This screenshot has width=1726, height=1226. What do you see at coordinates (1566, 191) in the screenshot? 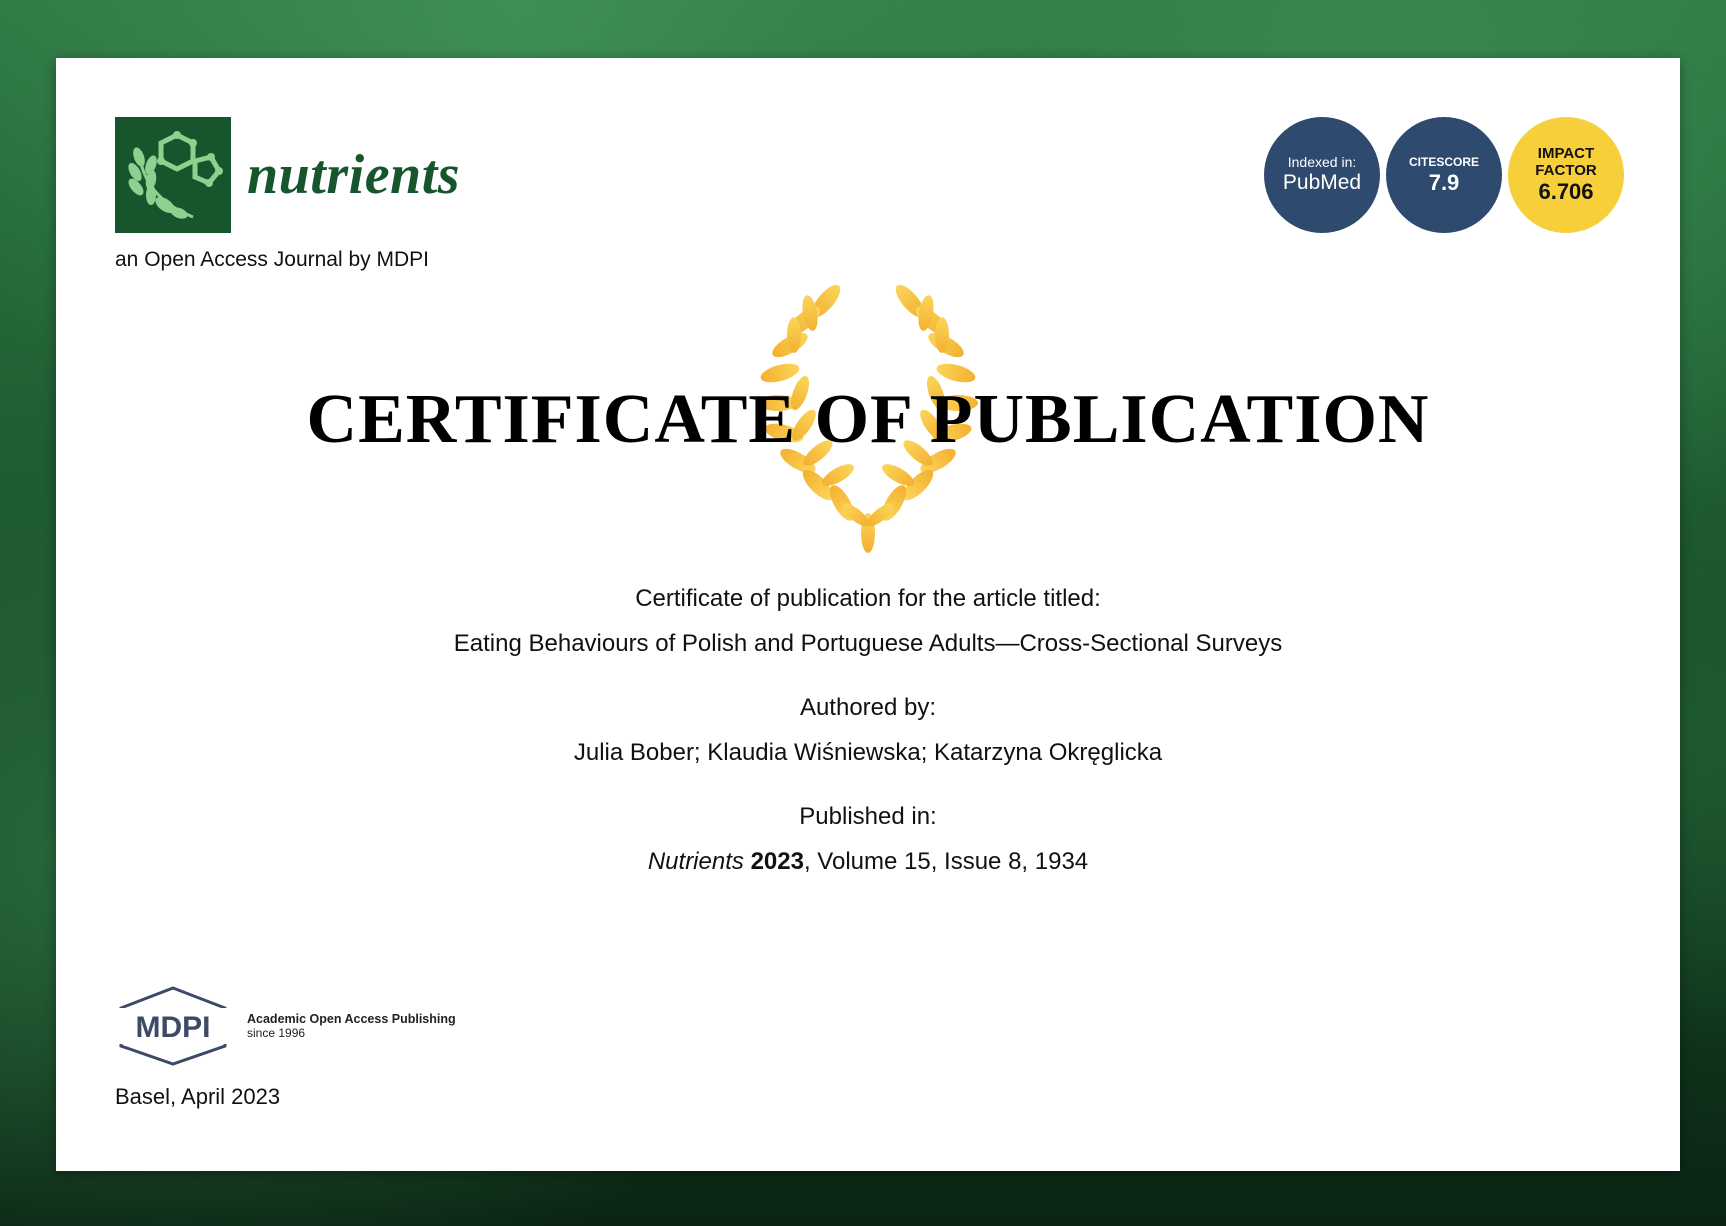
I see `impact-value: 6.706` at bounding box center [1566, 191].